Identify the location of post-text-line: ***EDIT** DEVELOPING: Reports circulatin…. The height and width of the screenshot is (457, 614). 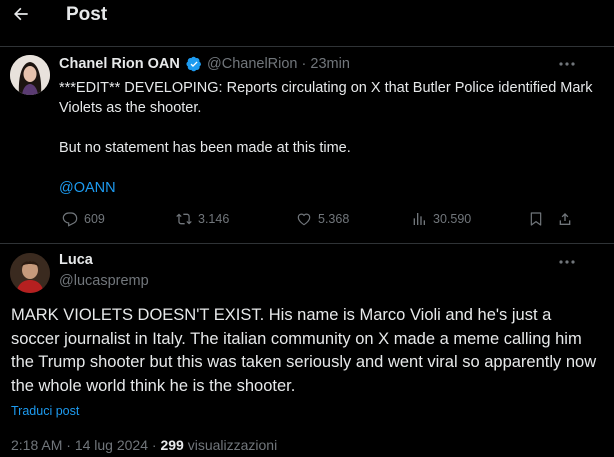
(326, 98).